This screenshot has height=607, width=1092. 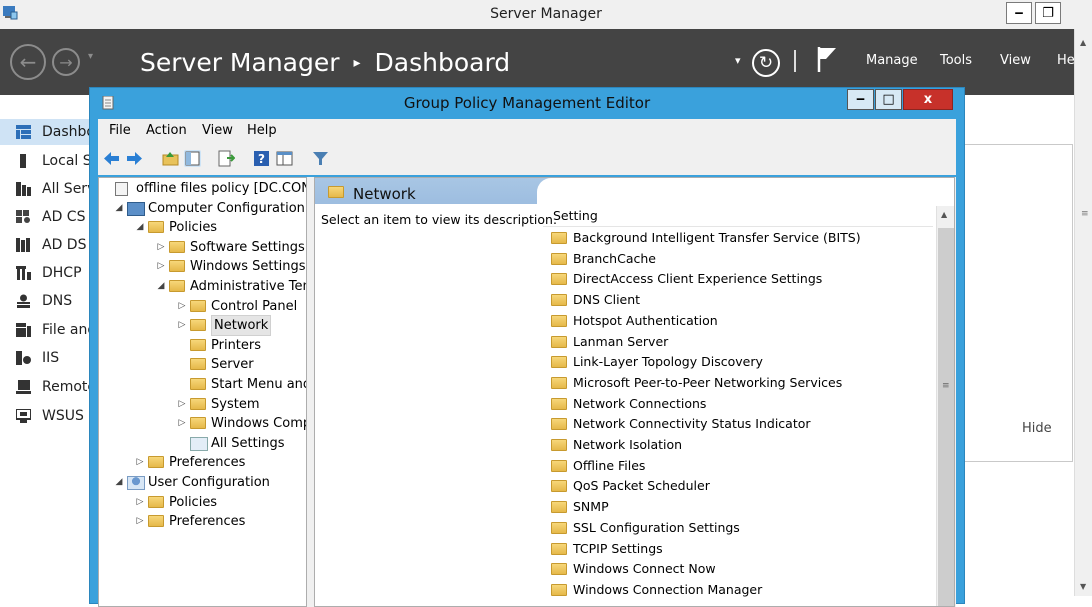 I want to click on menu-help: He, so click(x=1066, y=60).